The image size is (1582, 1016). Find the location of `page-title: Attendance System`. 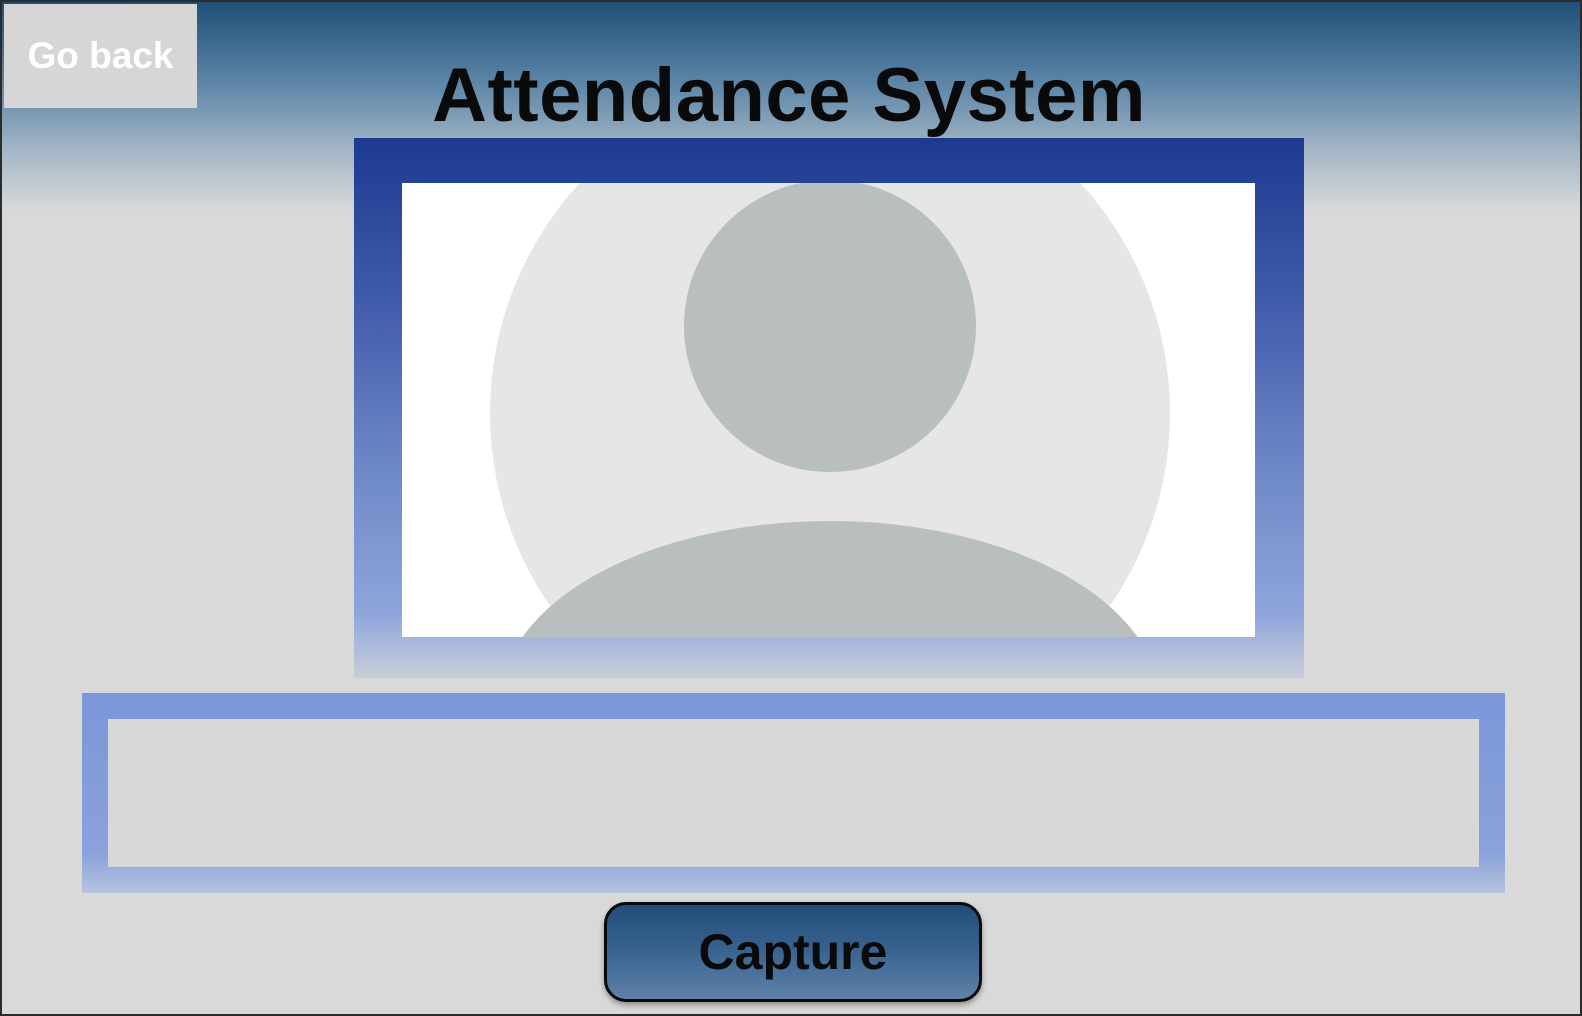

page-title: Attendance System is located at coordinates (791, 95).